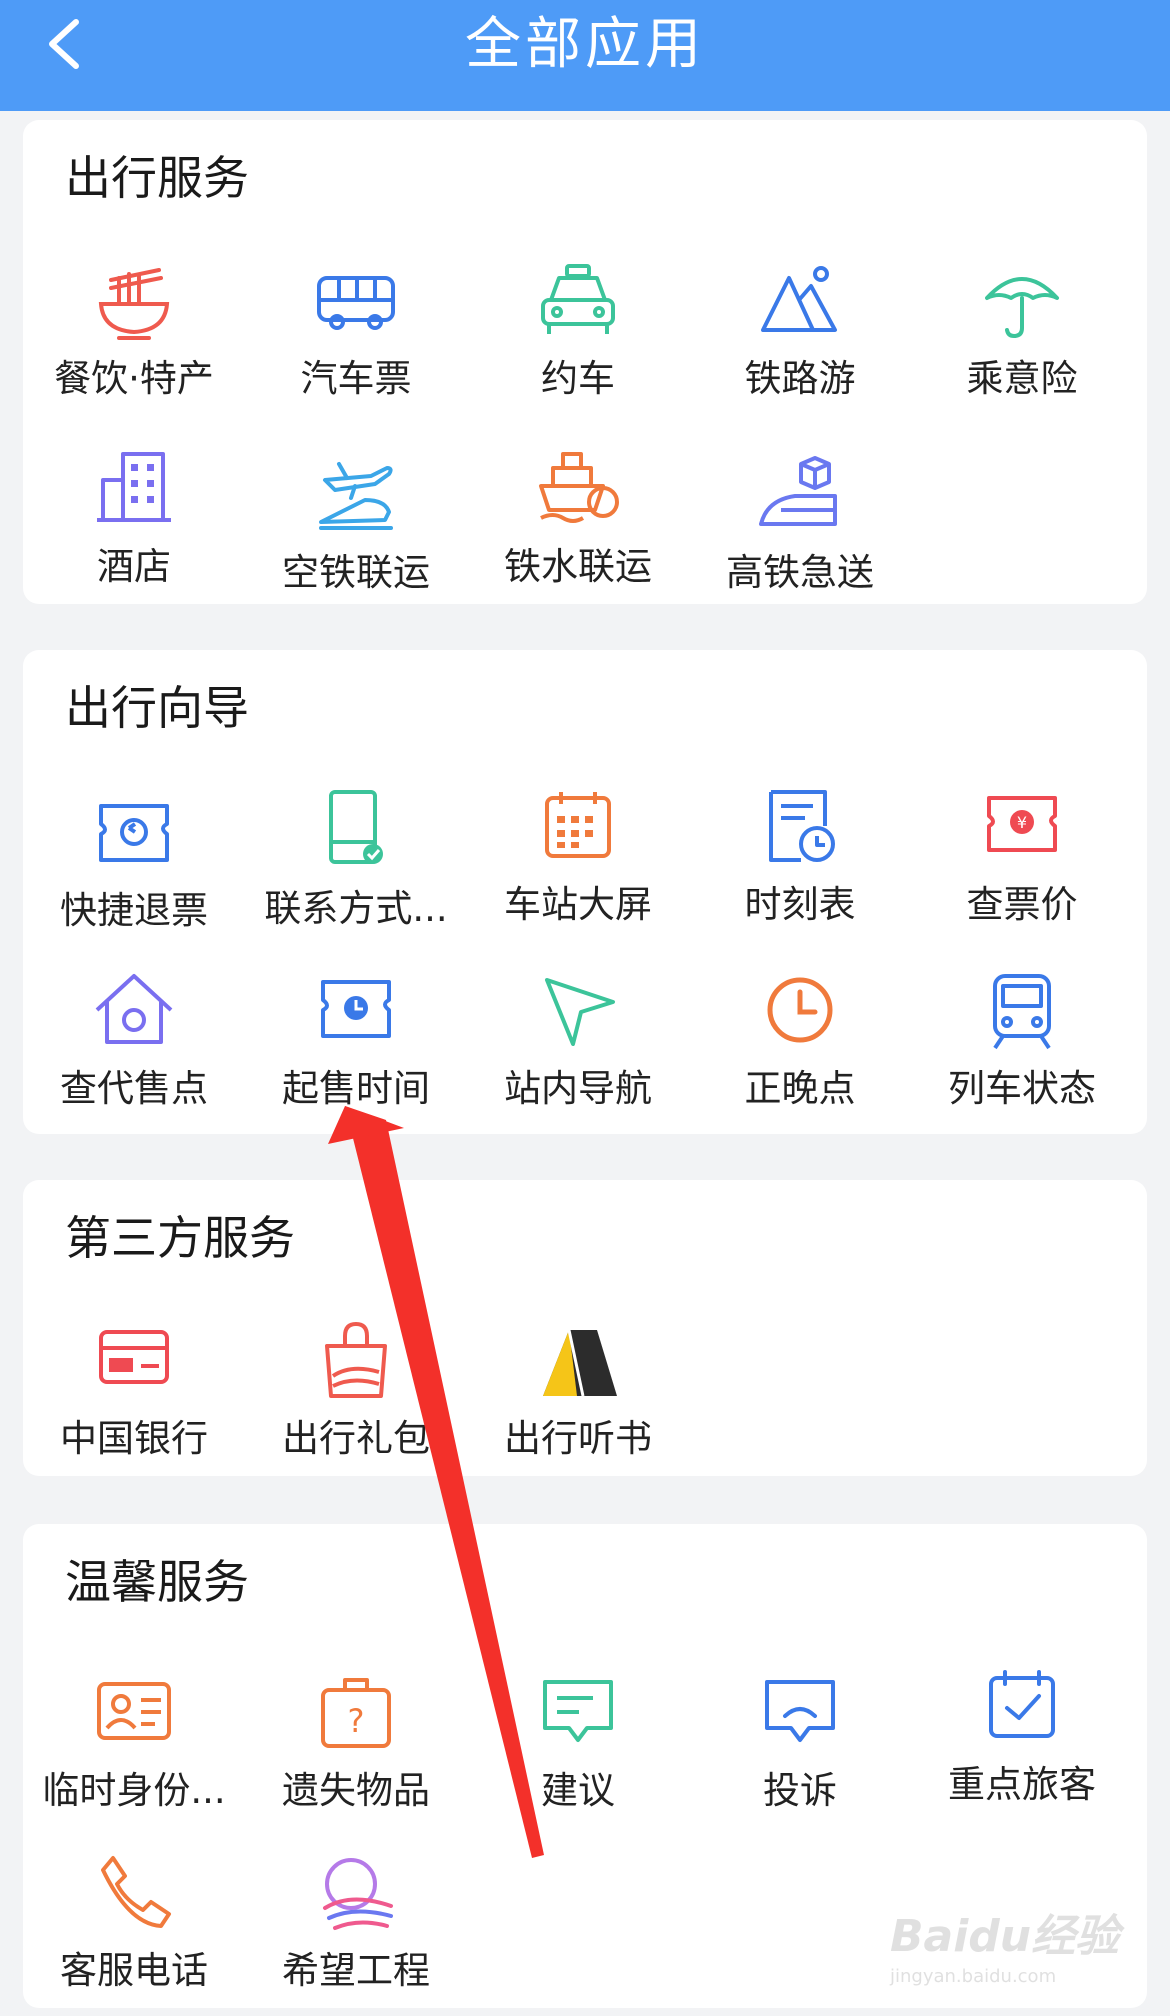  I want to click on app-catering: 餐饮·特产, so click(134, 331).